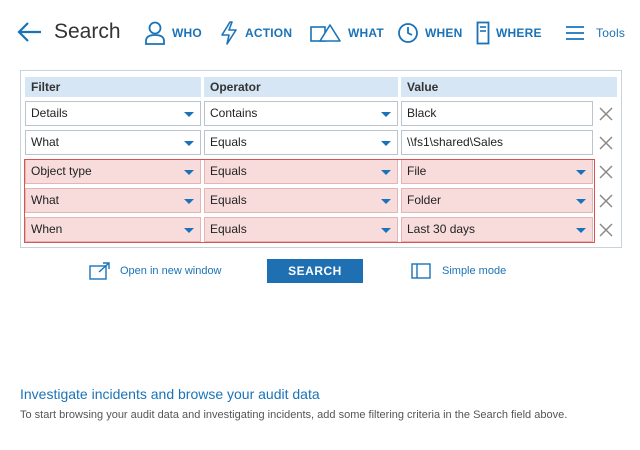 Image resolution: width=640 pixels, height=450 pixels. I want to click on server-icon, so click(483, 33).